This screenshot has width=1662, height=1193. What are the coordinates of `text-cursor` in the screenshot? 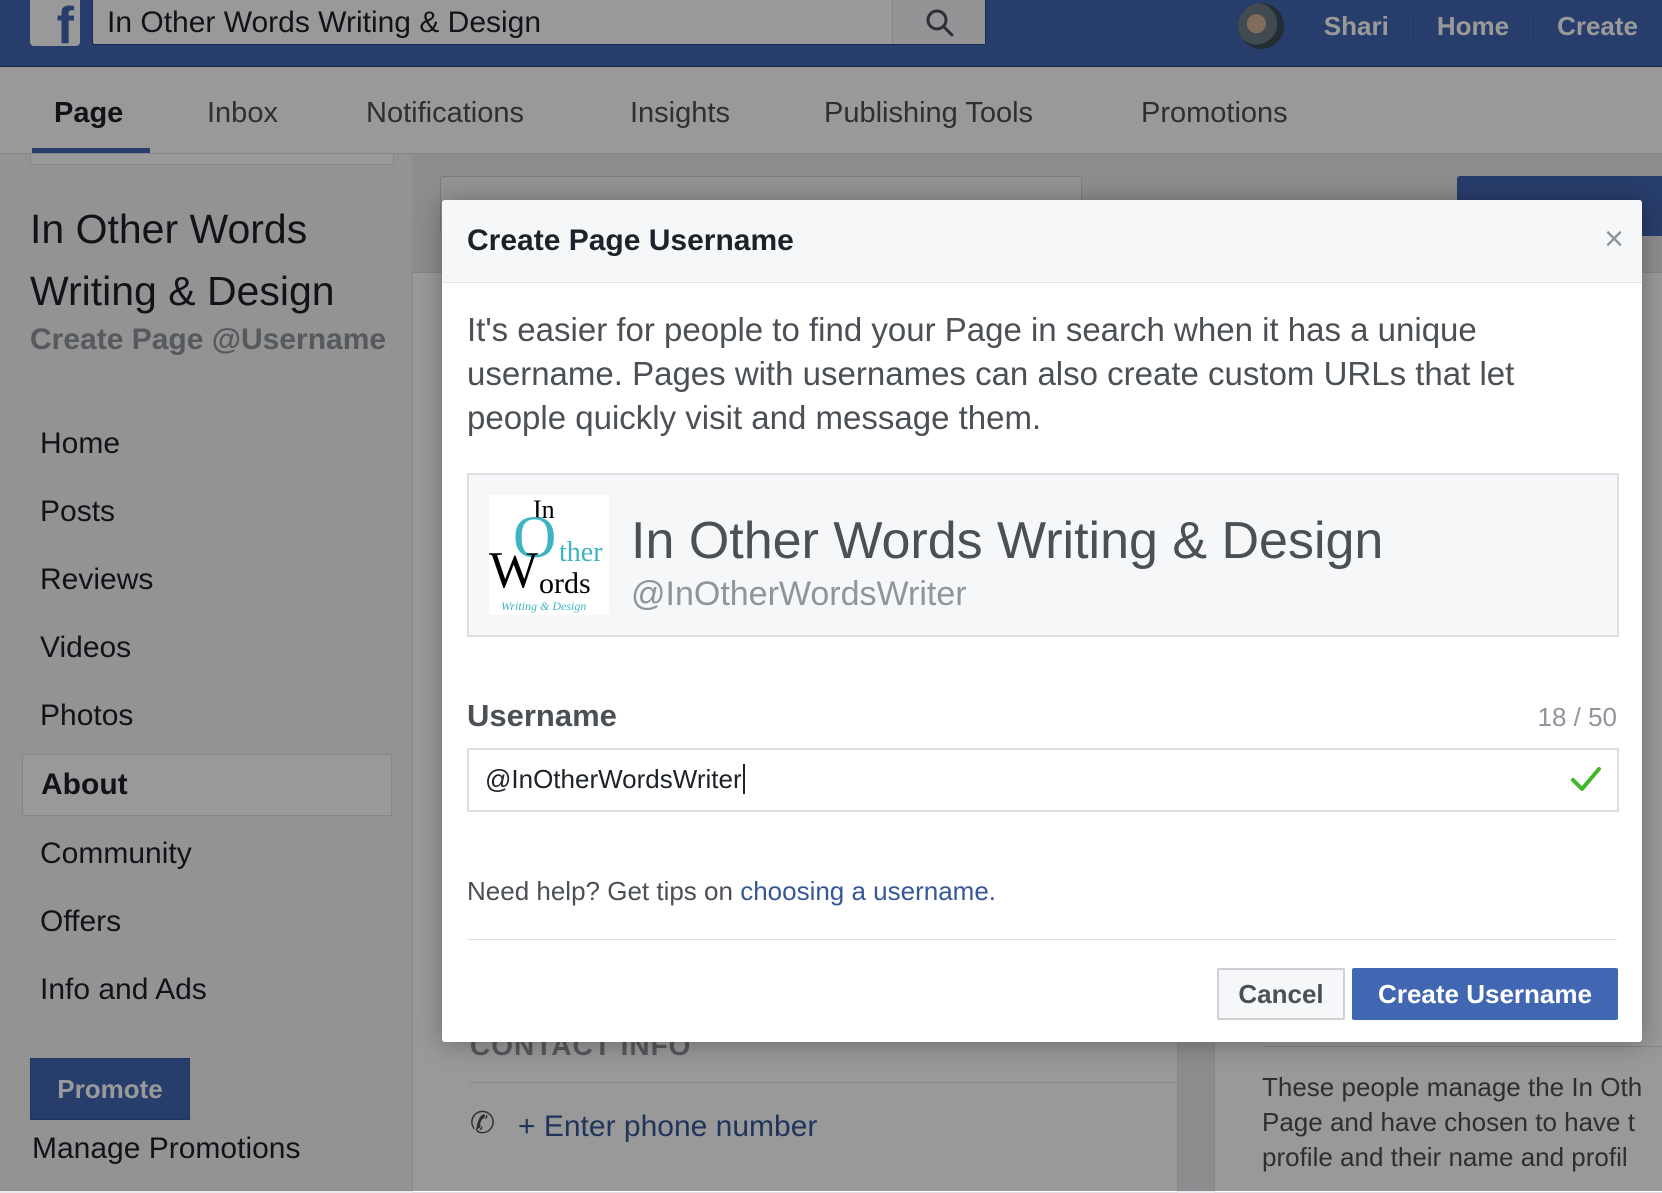 It's located at (743, 779).